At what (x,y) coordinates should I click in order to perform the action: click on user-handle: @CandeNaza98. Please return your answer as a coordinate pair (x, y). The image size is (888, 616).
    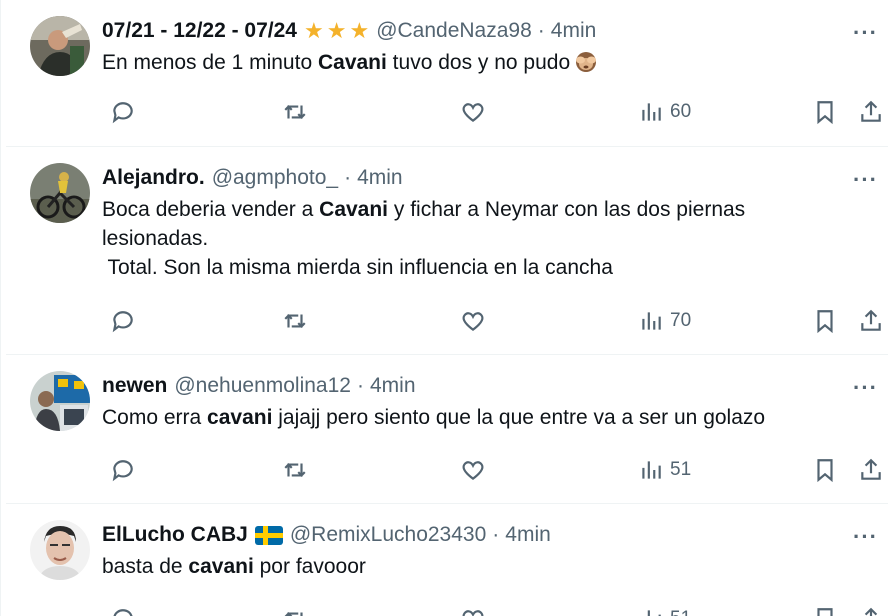
    Looking at the image, I should click on (454, 31).